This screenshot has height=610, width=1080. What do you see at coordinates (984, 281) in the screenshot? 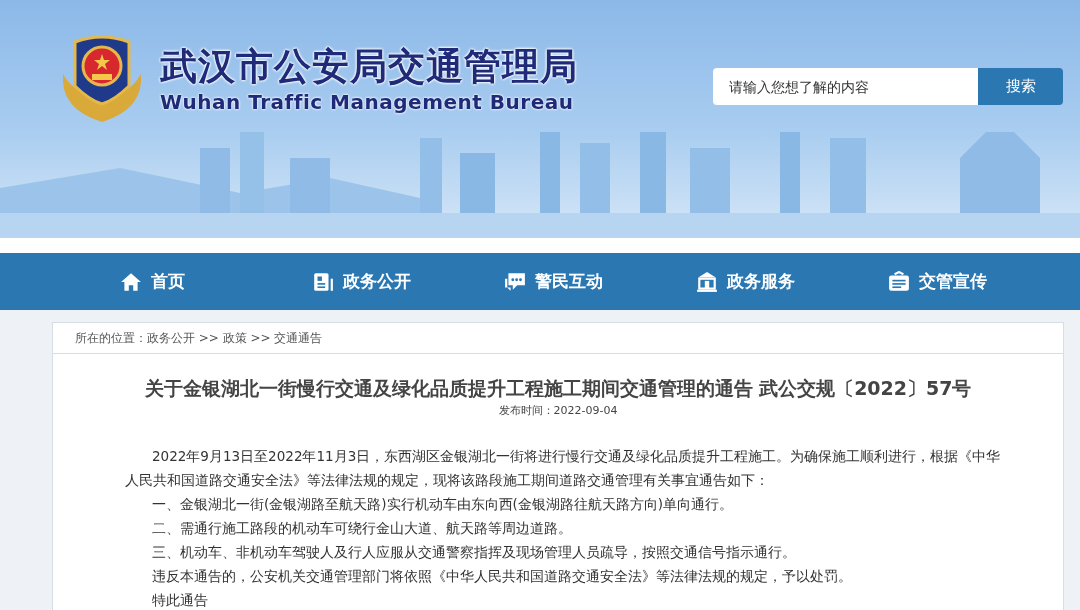
I see `nav-item: 交管宣传` at bounding box center [984, 281].